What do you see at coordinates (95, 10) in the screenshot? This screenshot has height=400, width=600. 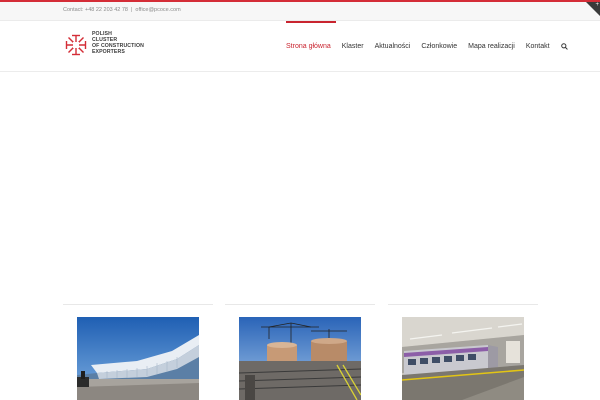 I see `contact-phone: Contact: +48 22 203 42 78` at bounding box center [95, 10].